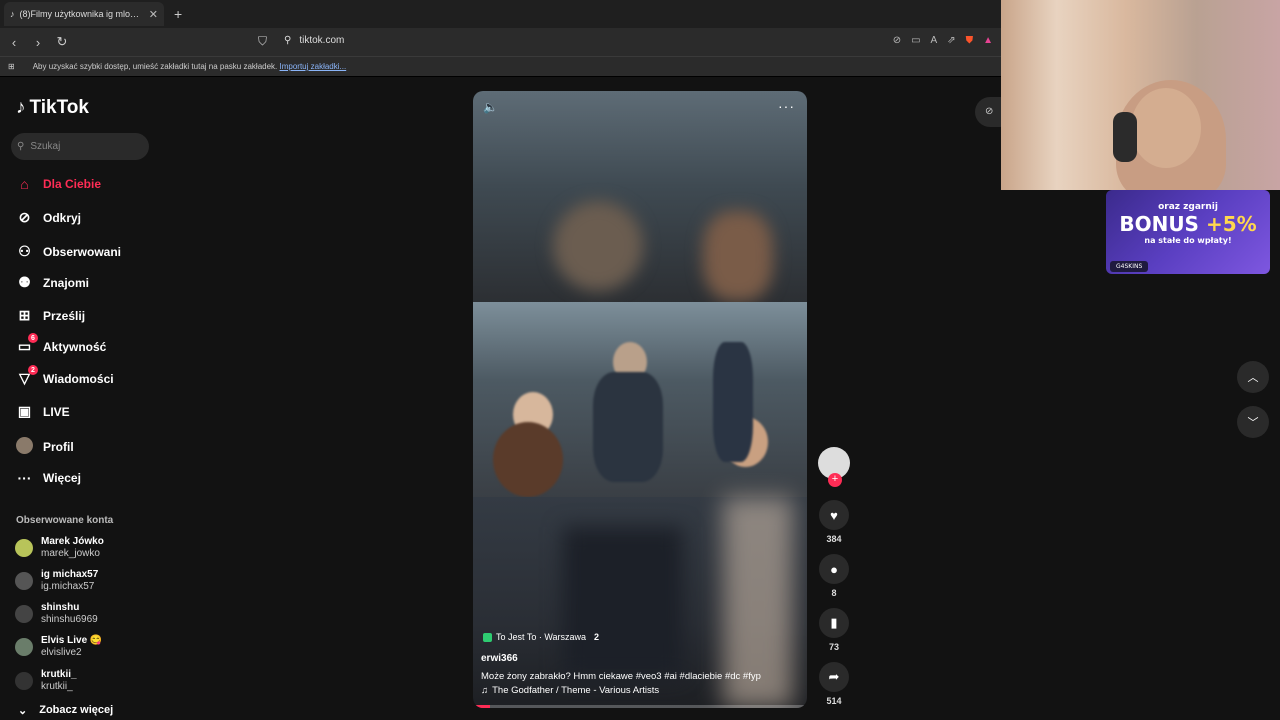 The height and width of the screenshot is (720, 1280). I want to click on address-bar: ⚲ tiktok.com, so click(314, 40).